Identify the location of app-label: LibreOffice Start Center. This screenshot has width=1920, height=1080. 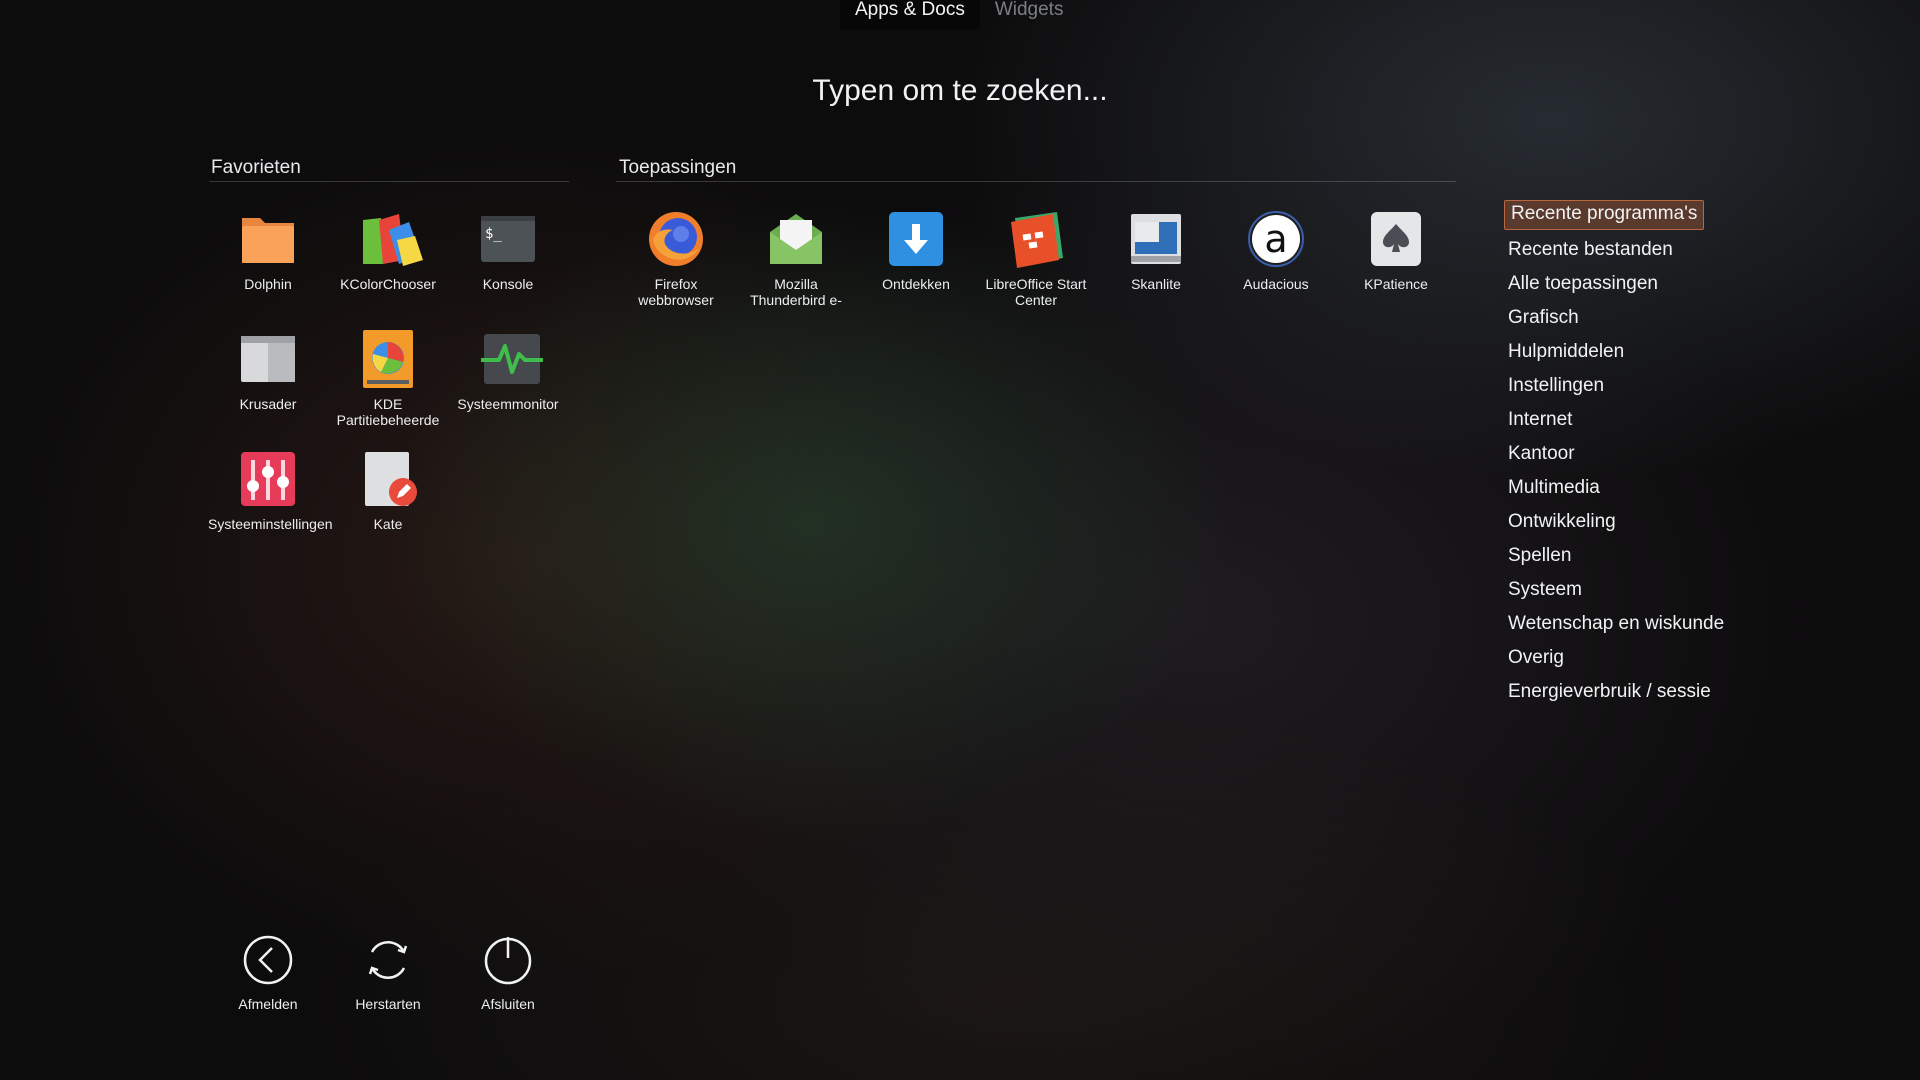
(1036, 292).